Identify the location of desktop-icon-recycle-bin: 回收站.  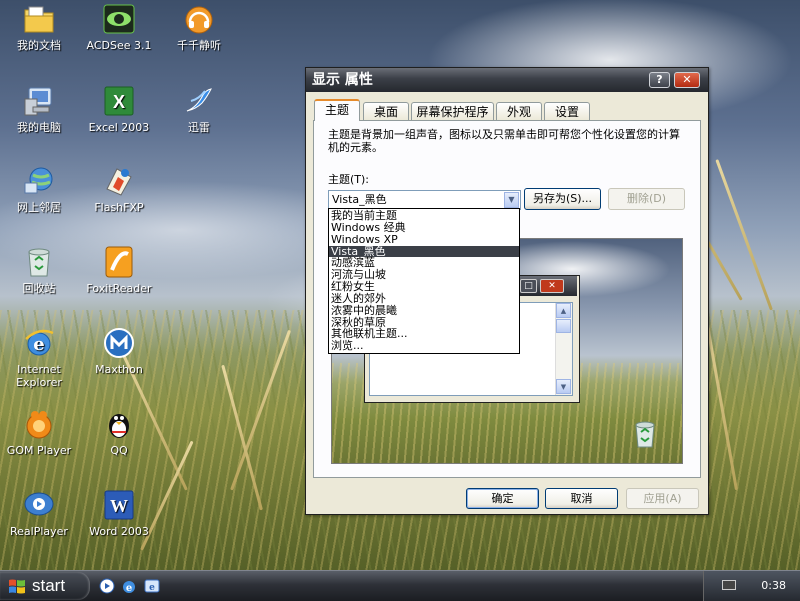
(39, 270).